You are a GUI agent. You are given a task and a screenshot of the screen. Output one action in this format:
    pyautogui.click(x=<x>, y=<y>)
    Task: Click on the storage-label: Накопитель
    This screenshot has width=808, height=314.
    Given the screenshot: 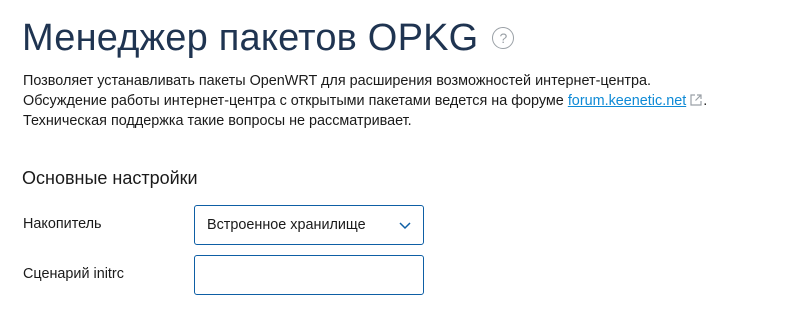 What is the action you would take?
    pyautogui.click(x=62, y=224)
    